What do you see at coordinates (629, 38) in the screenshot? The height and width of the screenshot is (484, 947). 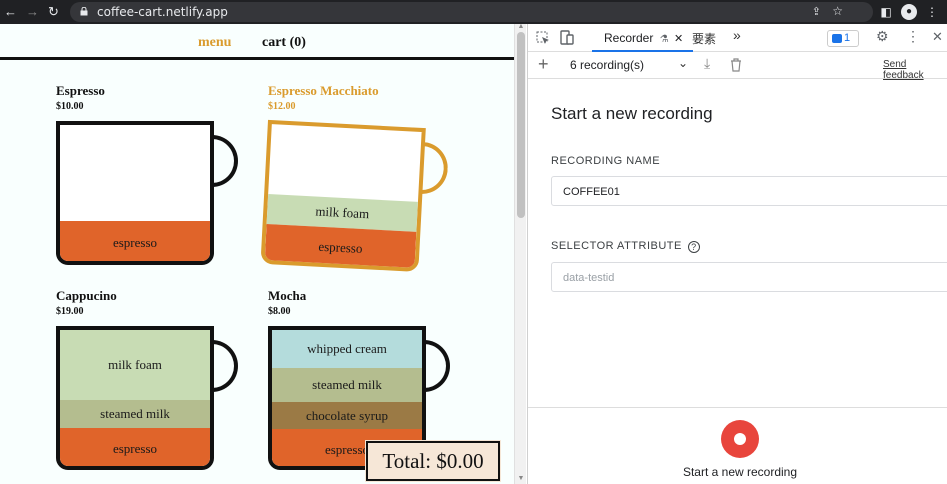 I see `tab-recorder-label: Recorder` at bounding box center [629, 38].